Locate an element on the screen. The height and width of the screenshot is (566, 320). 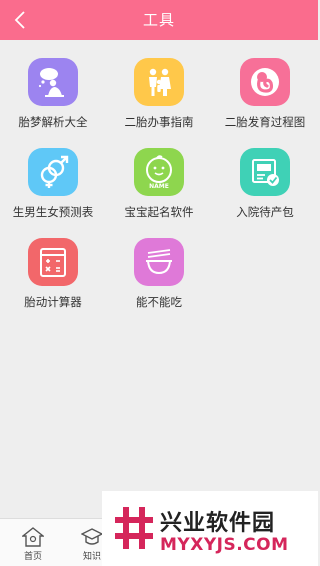
tool-development-chart: 二胎发育过程图 is located at coordinates (265, 85).